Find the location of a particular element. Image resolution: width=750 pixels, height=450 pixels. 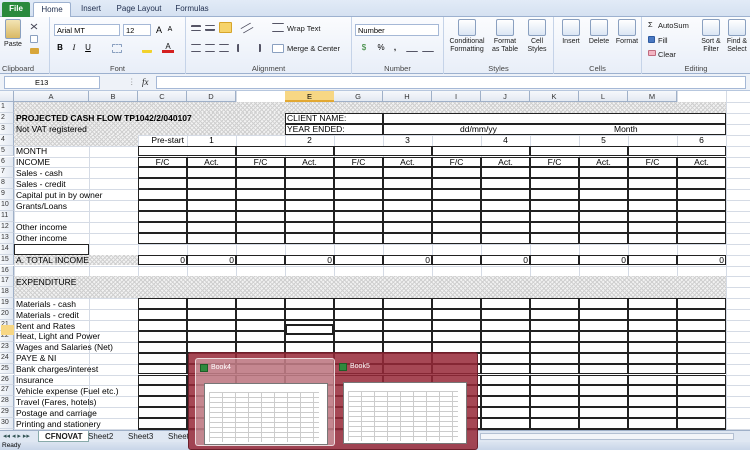

row-header-selected is located at coordinates (7, 330).